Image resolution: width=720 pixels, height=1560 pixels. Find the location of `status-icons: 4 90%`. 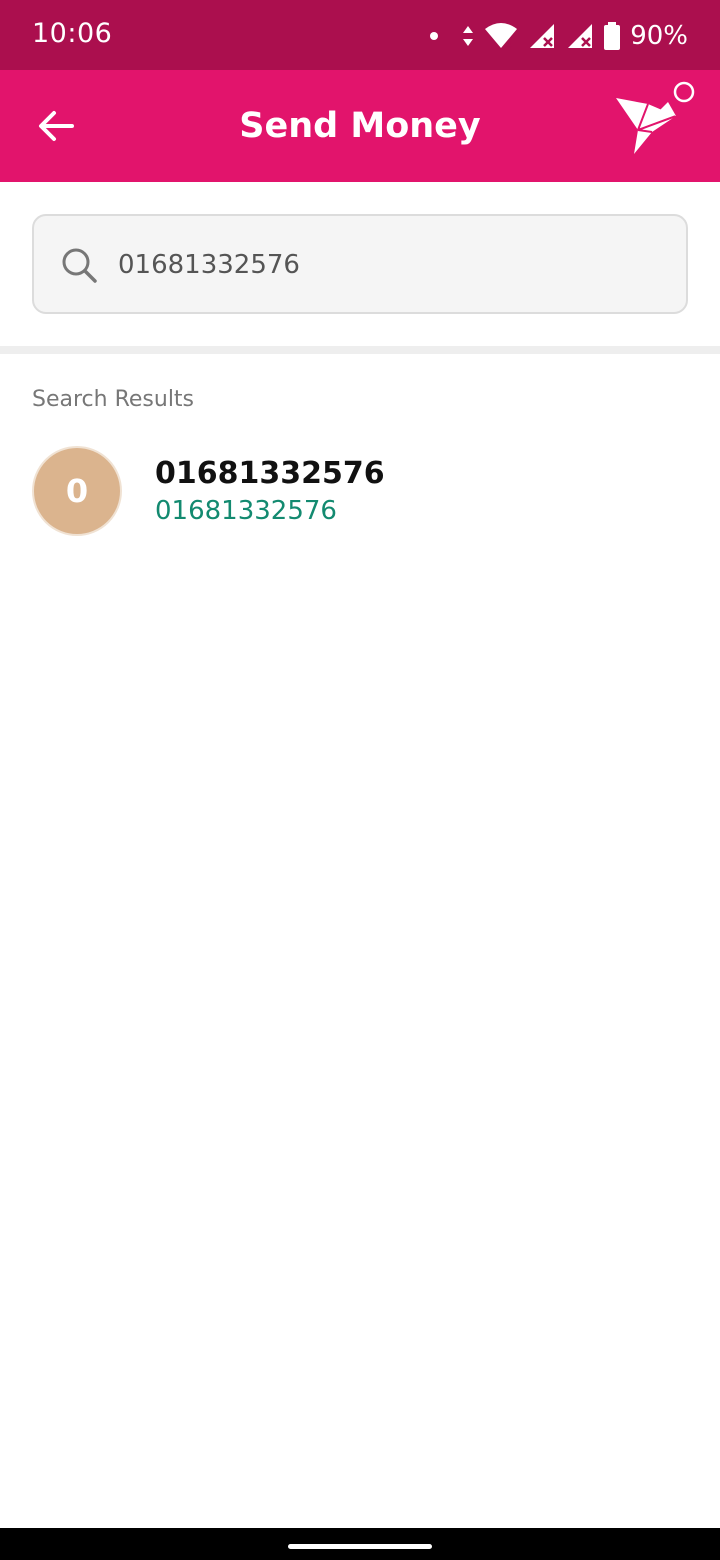

status-icons: 4 90% is located at coordinates (559, 36).